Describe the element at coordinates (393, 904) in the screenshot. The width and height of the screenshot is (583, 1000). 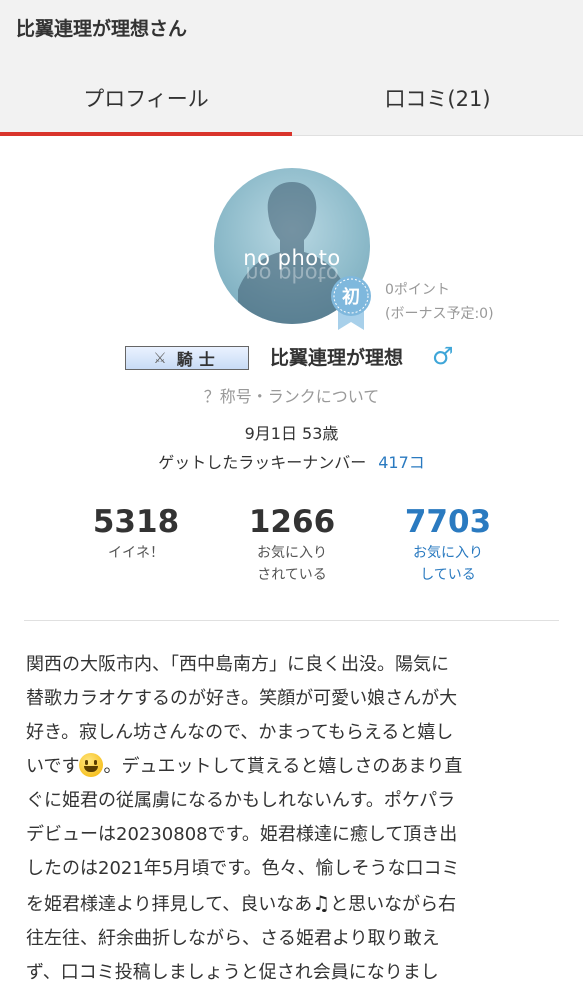
I see `bio-text: と思いながら右` at that location.